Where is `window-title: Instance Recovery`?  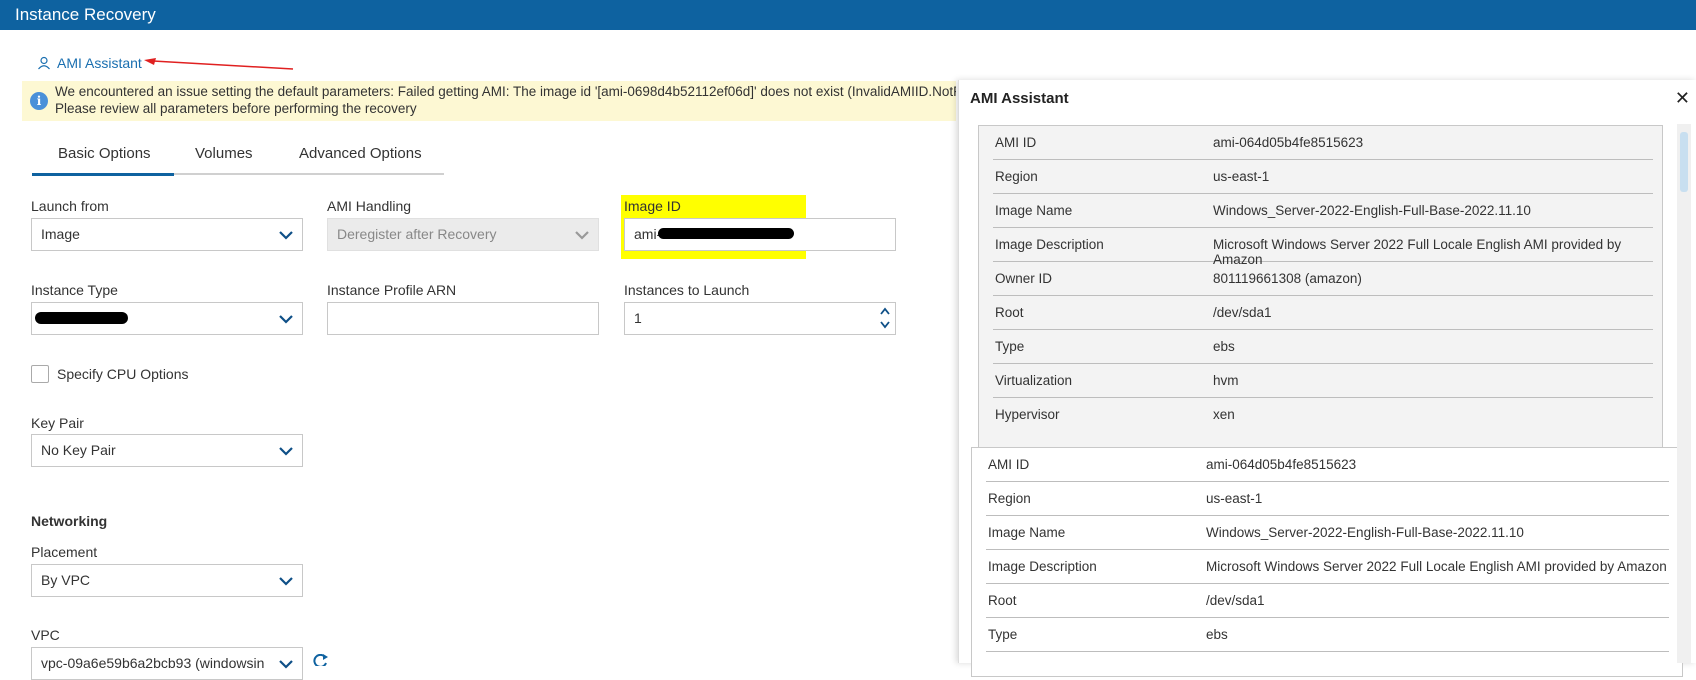 window-title: Instance Recovery is located at coordinates (848, 15).